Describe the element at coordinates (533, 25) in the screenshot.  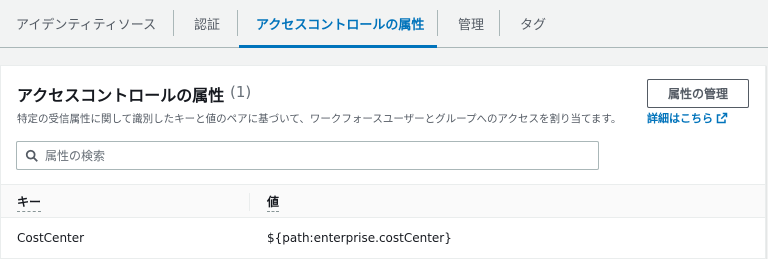
I see `tab-label: タグ` at that location.